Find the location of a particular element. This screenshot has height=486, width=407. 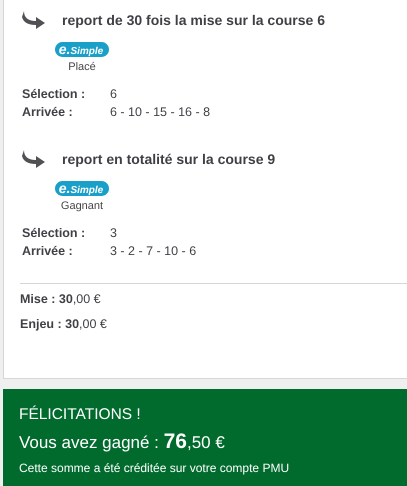

bet-type-label: Placé is located at coordinates (82, 67).